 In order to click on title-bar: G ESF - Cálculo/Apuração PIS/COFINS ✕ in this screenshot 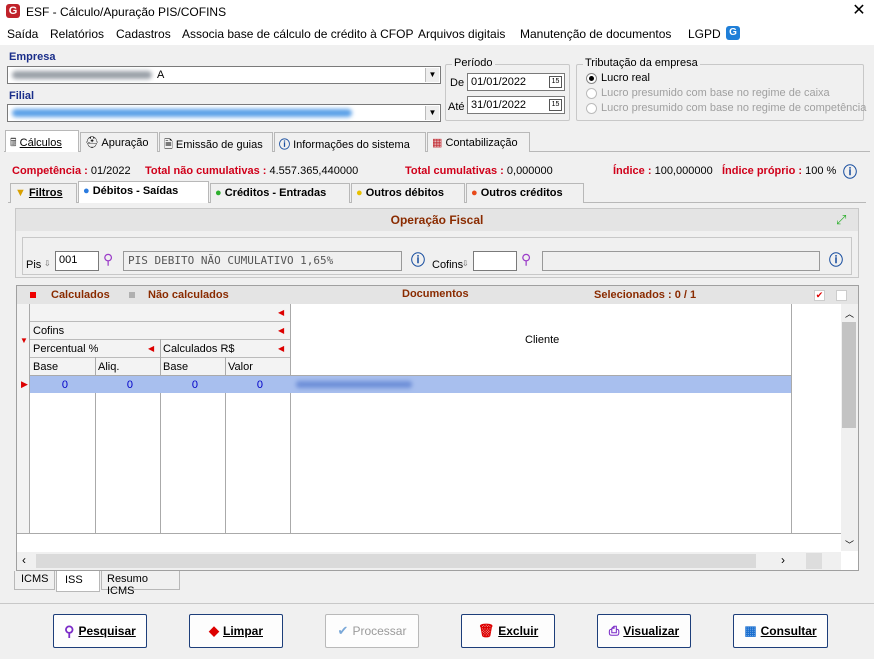, I will do `click(437, 12)`.